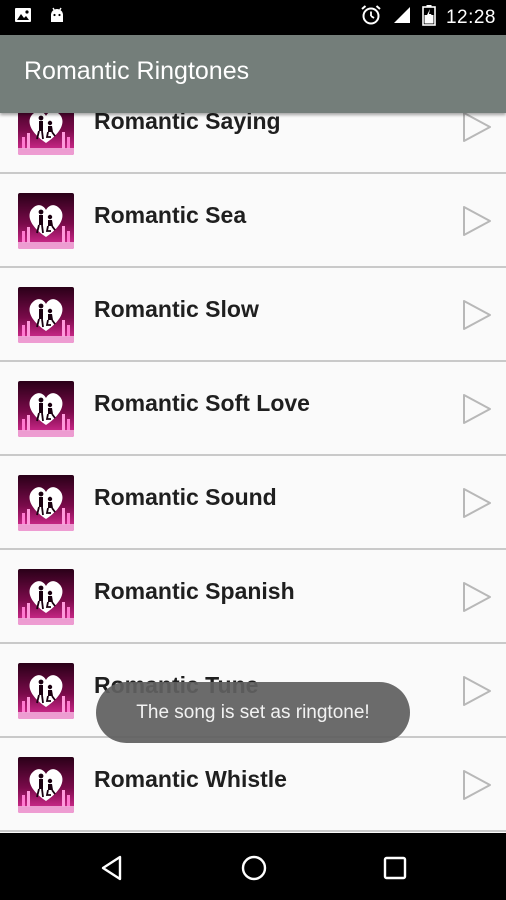  What do you see at coordinates (429, 17) in the screenshot?
I see `battery-charging-icon` at bounding box center [429, 17].